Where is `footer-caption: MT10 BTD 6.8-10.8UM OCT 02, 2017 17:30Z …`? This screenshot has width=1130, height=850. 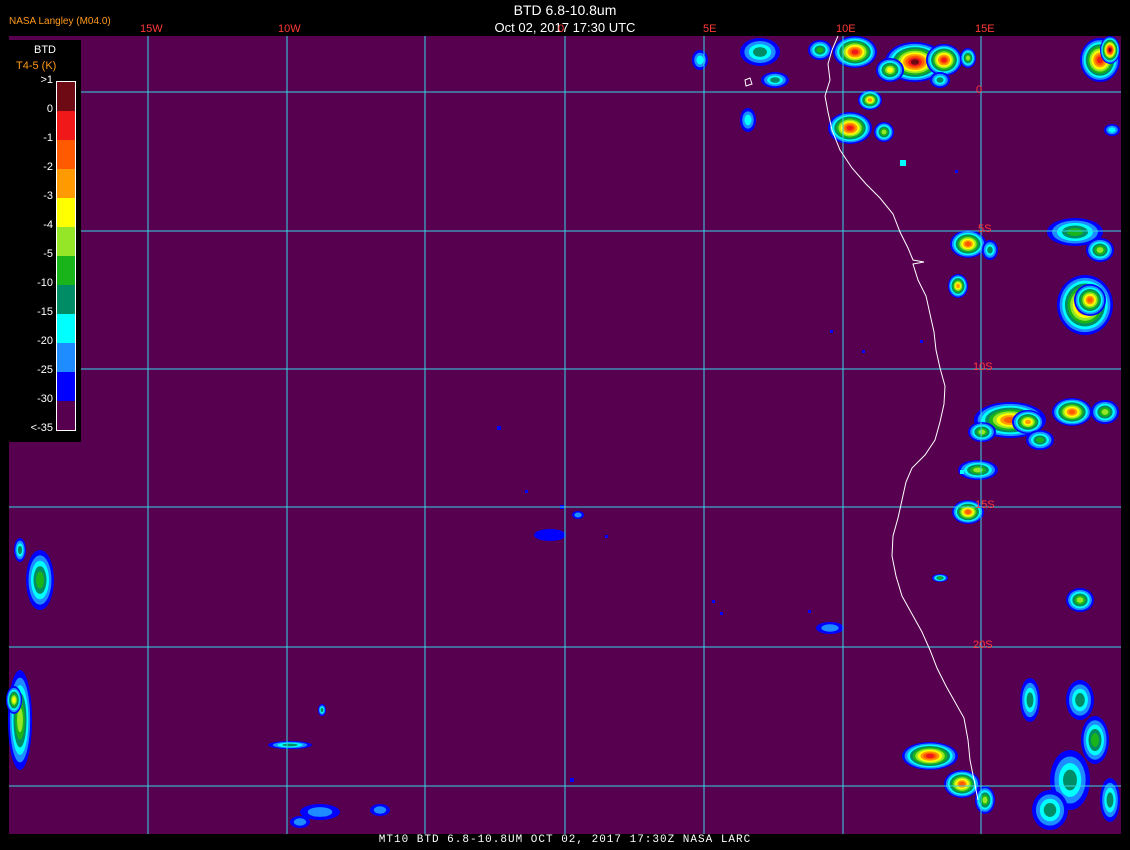 footer-caption: MT10 BTD 6.8-10.8UM OCT 02, 2017 17:30Z … is located at coordinates (565, 840).